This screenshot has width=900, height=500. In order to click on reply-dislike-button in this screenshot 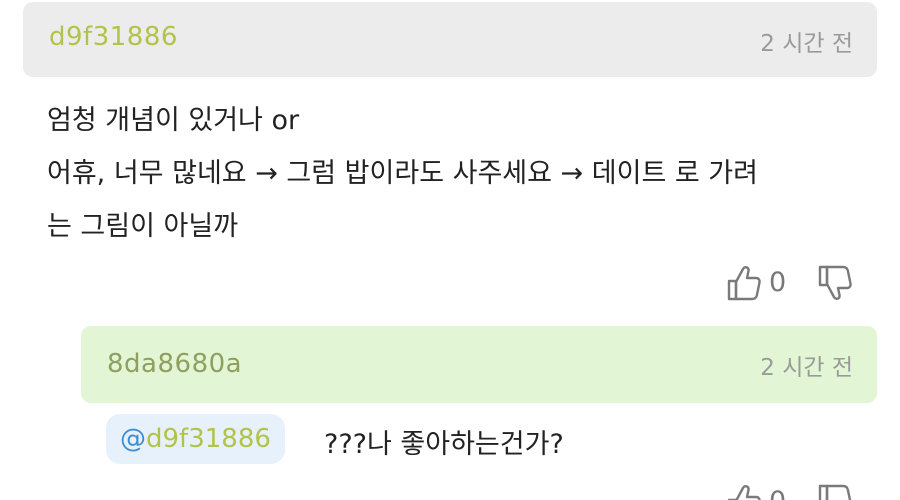, I will do `click(835, 492)`.